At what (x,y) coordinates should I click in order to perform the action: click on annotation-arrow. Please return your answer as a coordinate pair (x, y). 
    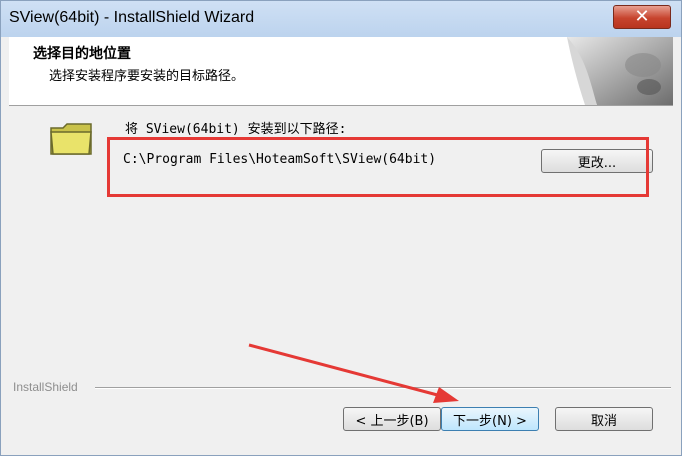
    Looking at the image, I should click on (353, 373).